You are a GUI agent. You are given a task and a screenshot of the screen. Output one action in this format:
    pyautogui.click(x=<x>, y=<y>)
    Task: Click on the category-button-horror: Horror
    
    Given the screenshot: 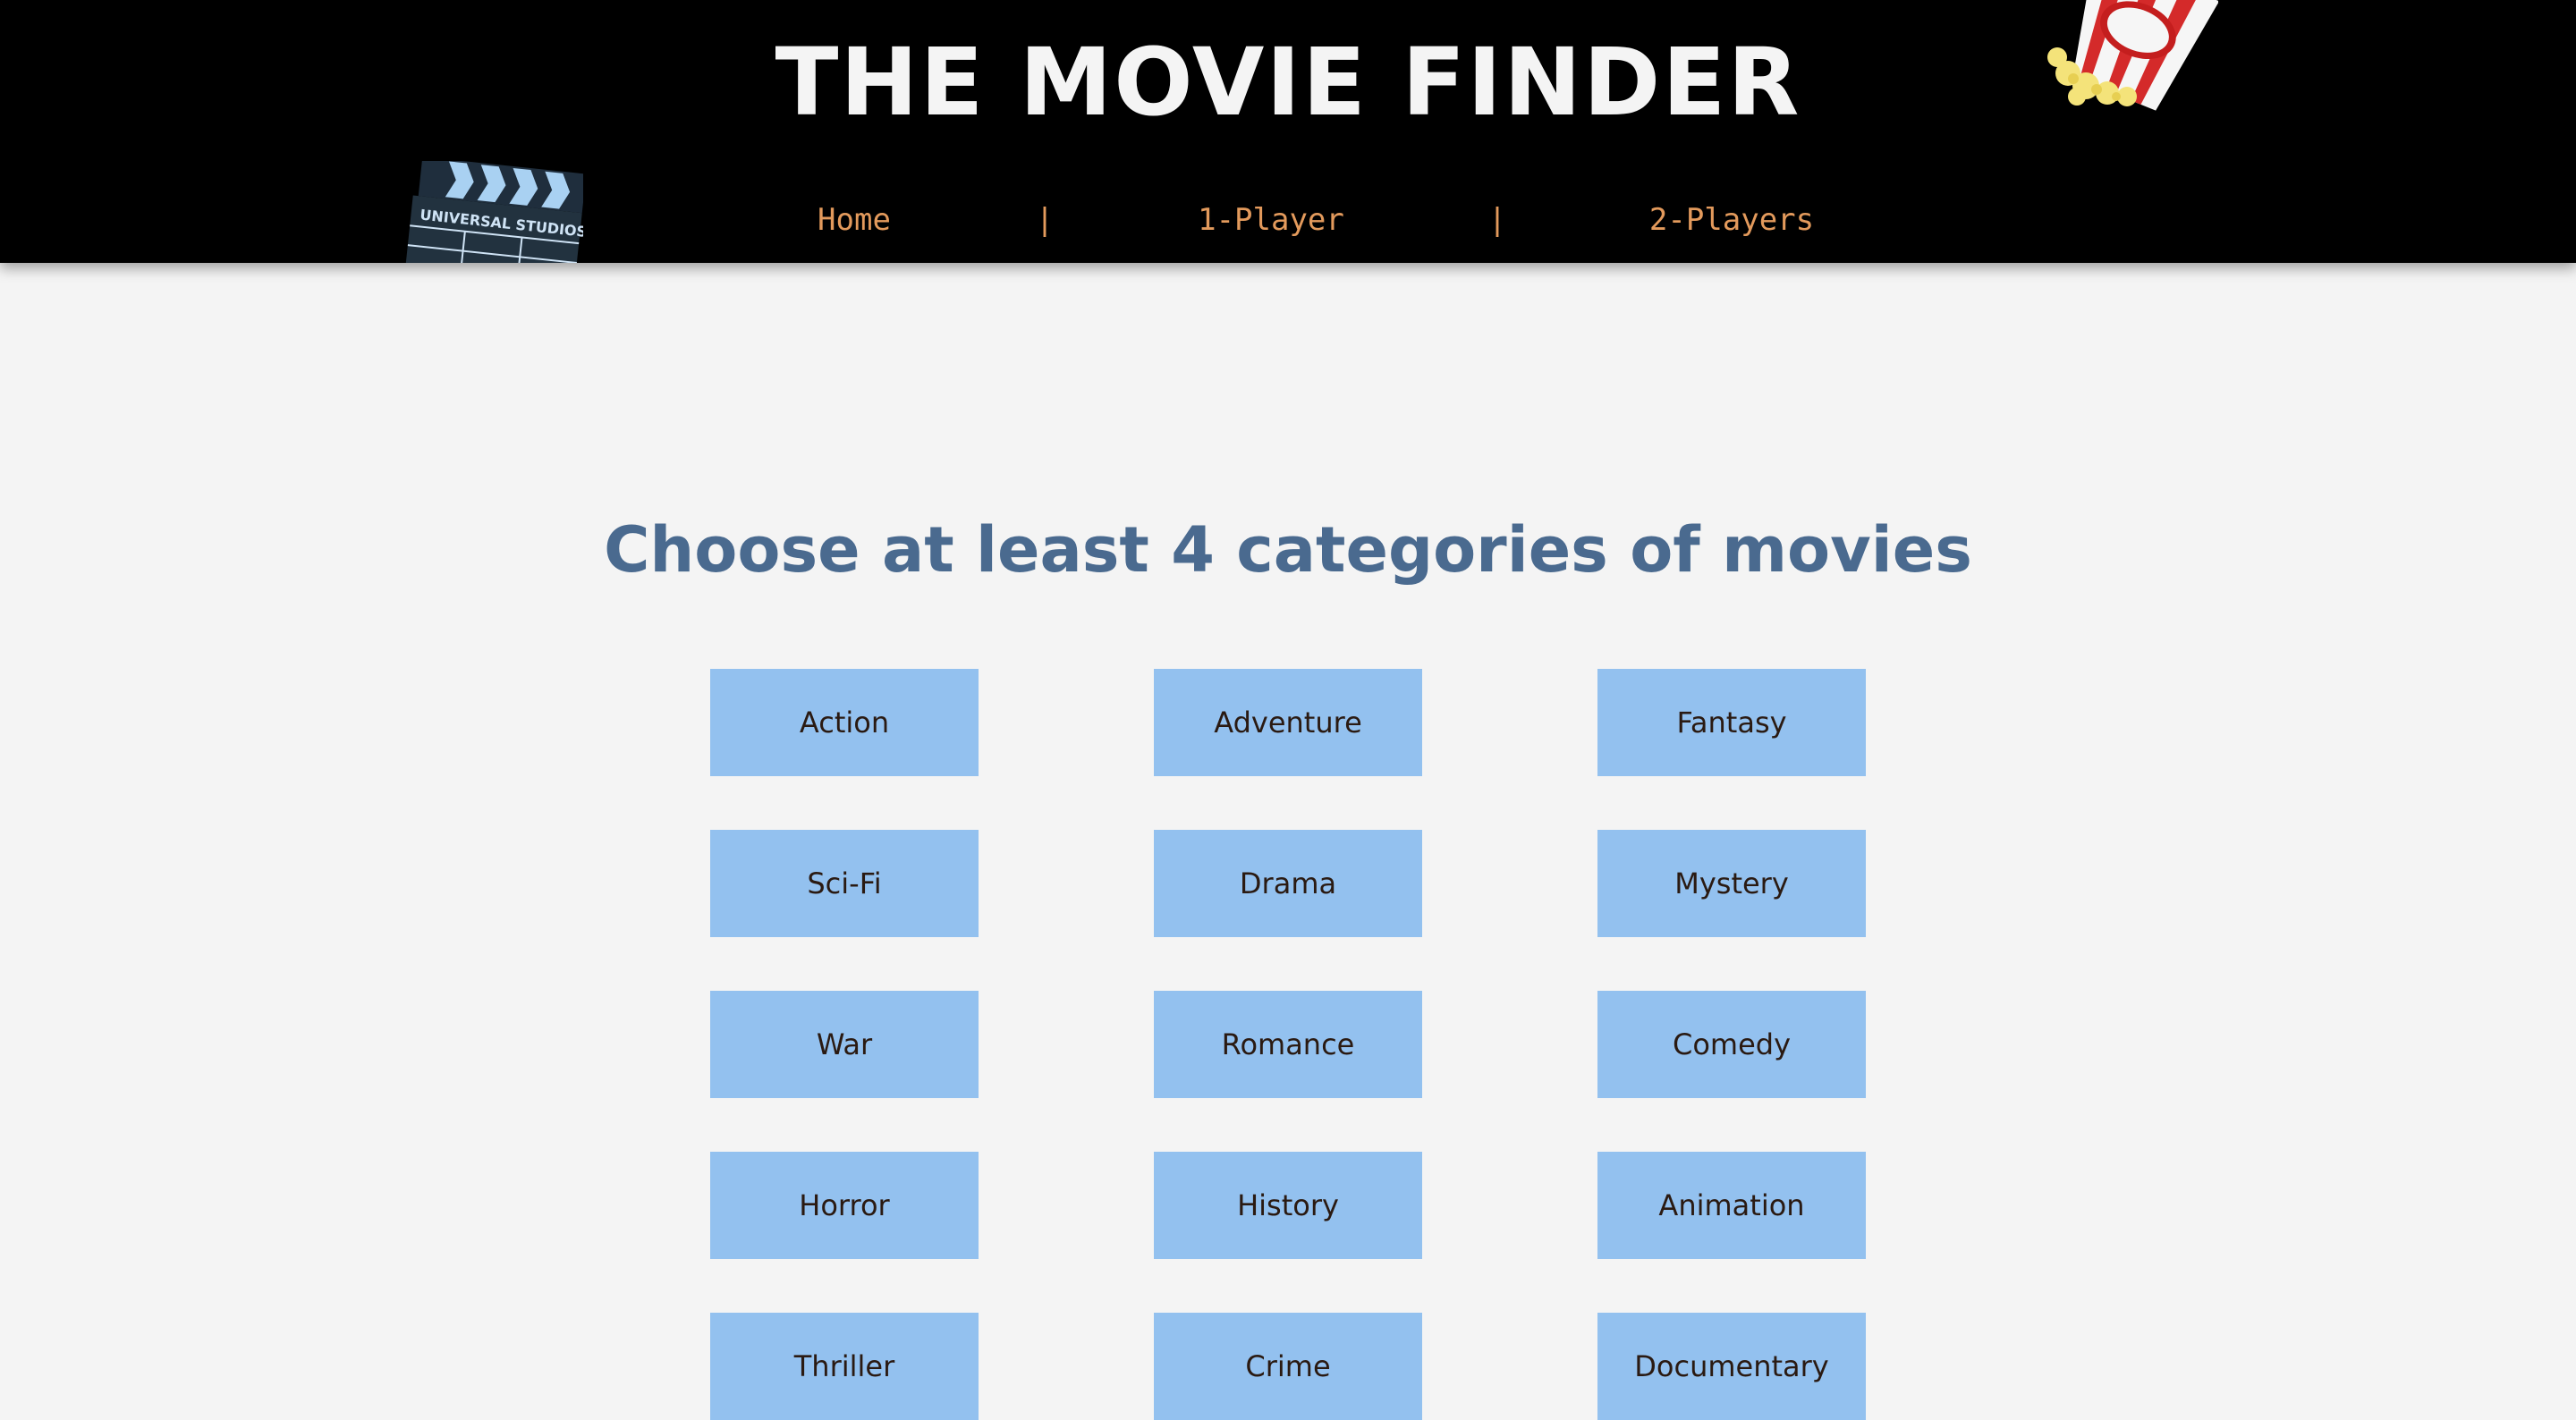 What is the action you would take?
    pyautogui.click(x=844, y=1205)
    